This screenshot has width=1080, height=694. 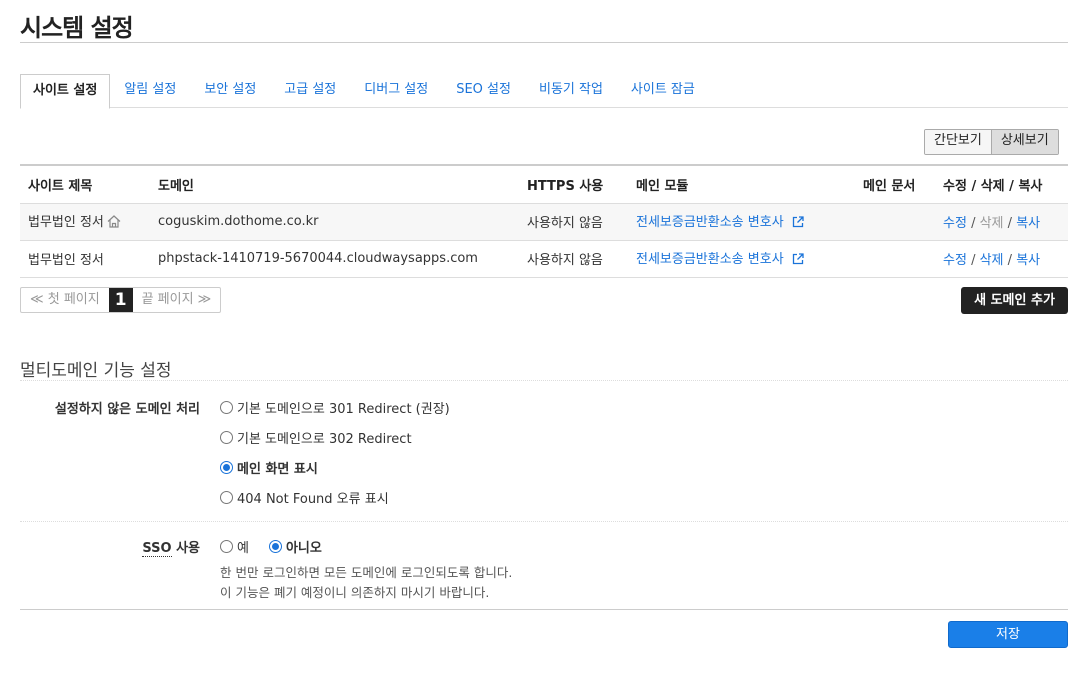 What do you see at coordinates (544, 42) in the screenshot?
I see `title-divider` at bounding box center [544, 42].